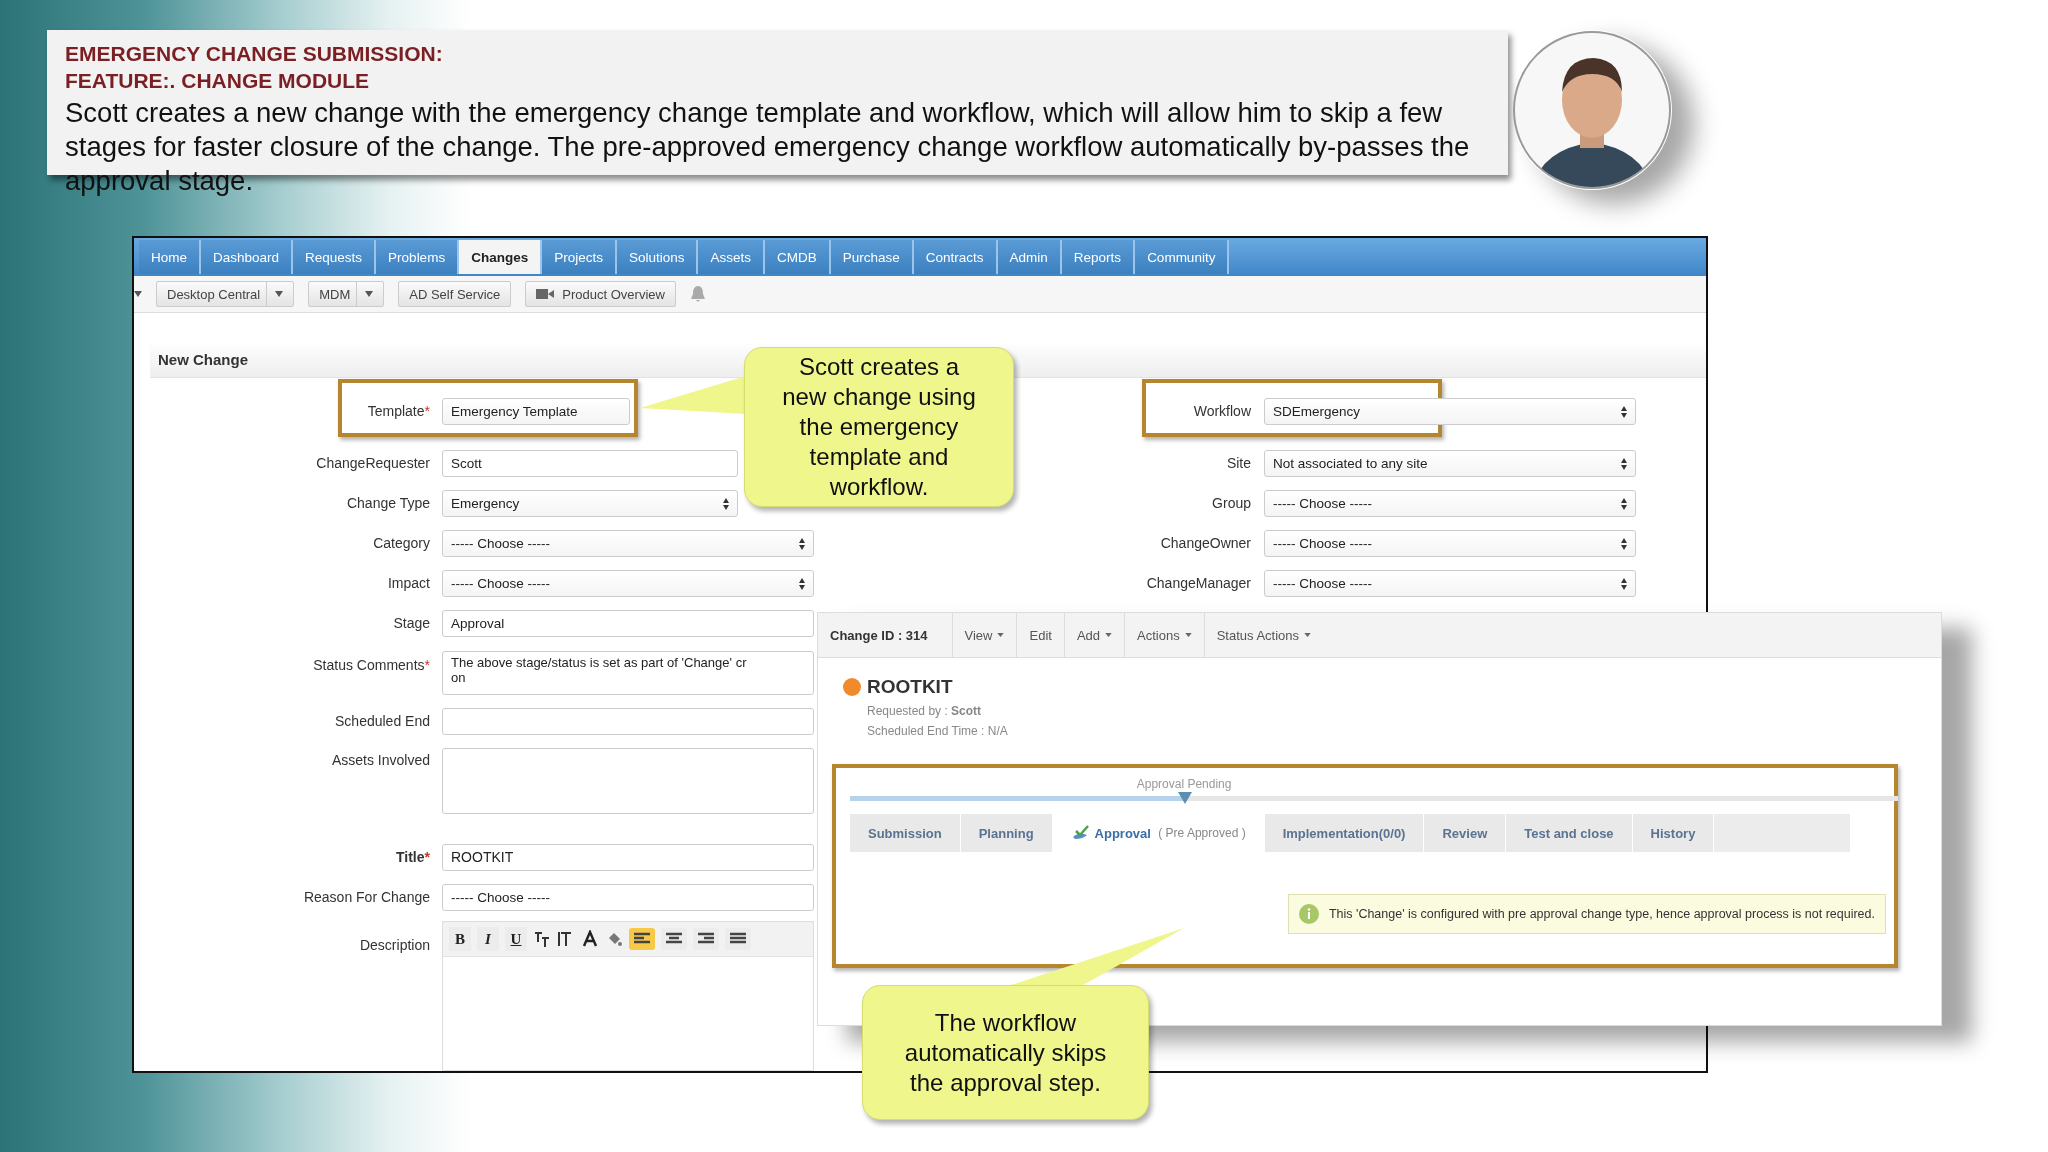 The height and width of the screenshot is (1152, 2048). What do you see at coordinates (335, 257) in the screenshot?
I see `nav-tab: Requests` at bounding box center [335, 257].